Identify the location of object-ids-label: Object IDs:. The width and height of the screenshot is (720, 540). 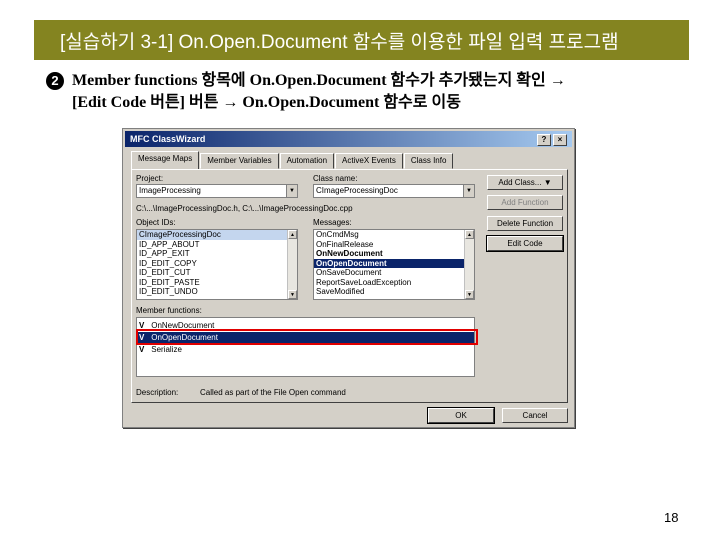
(156, 222).